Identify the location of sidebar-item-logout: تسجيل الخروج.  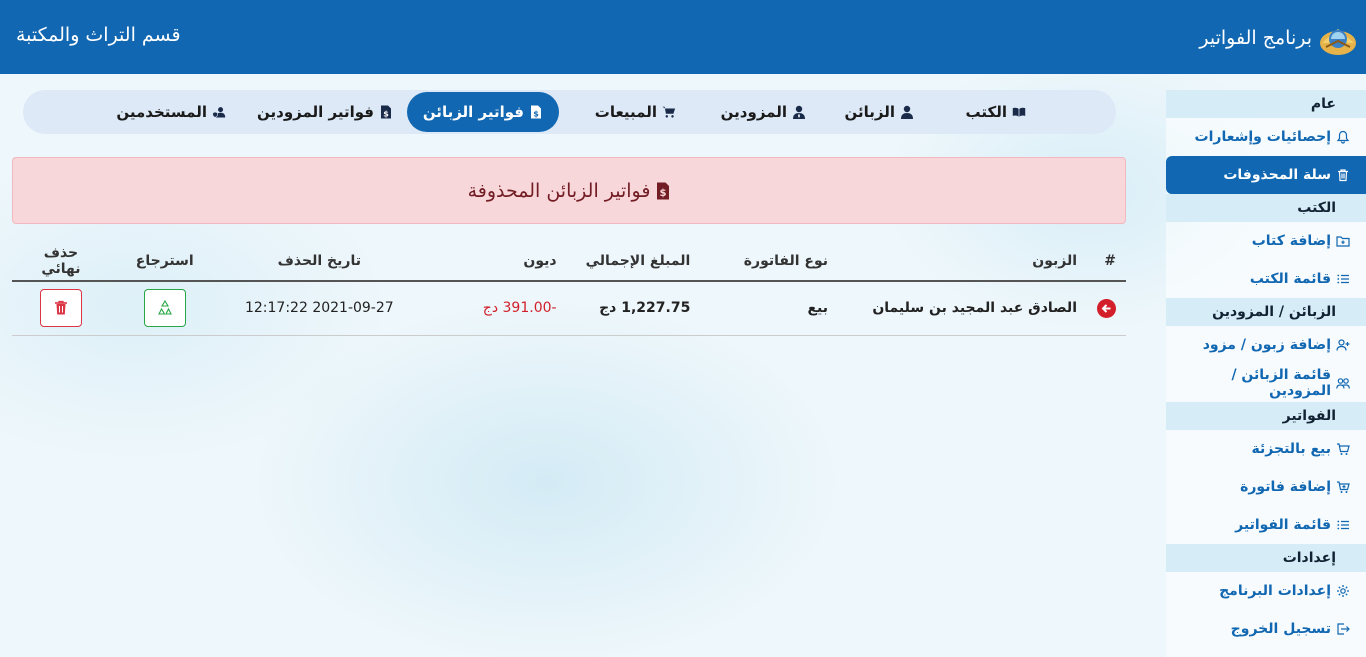
(1266, 629).